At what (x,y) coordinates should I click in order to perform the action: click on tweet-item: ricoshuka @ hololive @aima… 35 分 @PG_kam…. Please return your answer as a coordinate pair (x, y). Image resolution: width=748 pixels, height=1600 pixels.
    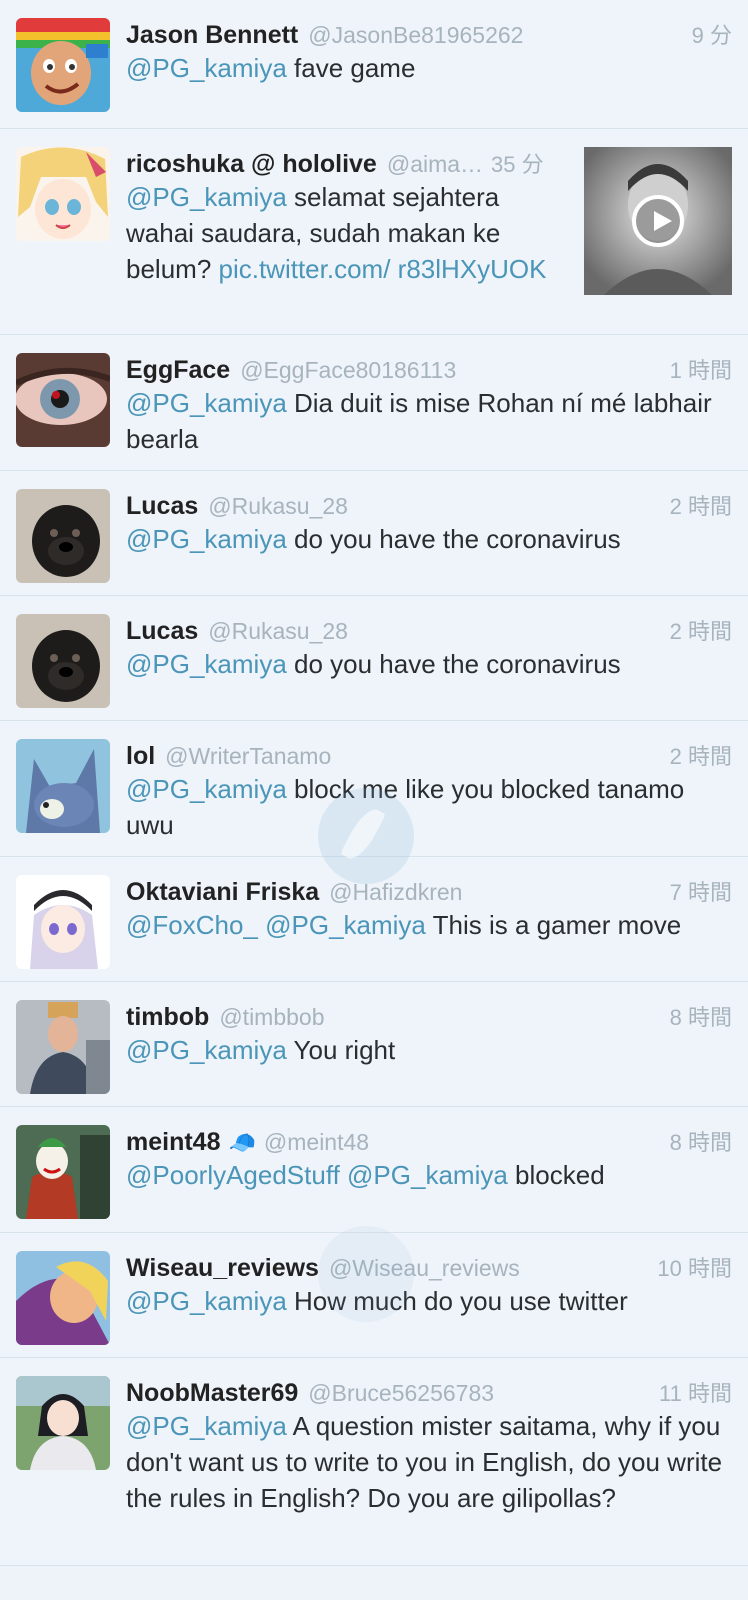
    Looking at the image, I should click on (374, 232).